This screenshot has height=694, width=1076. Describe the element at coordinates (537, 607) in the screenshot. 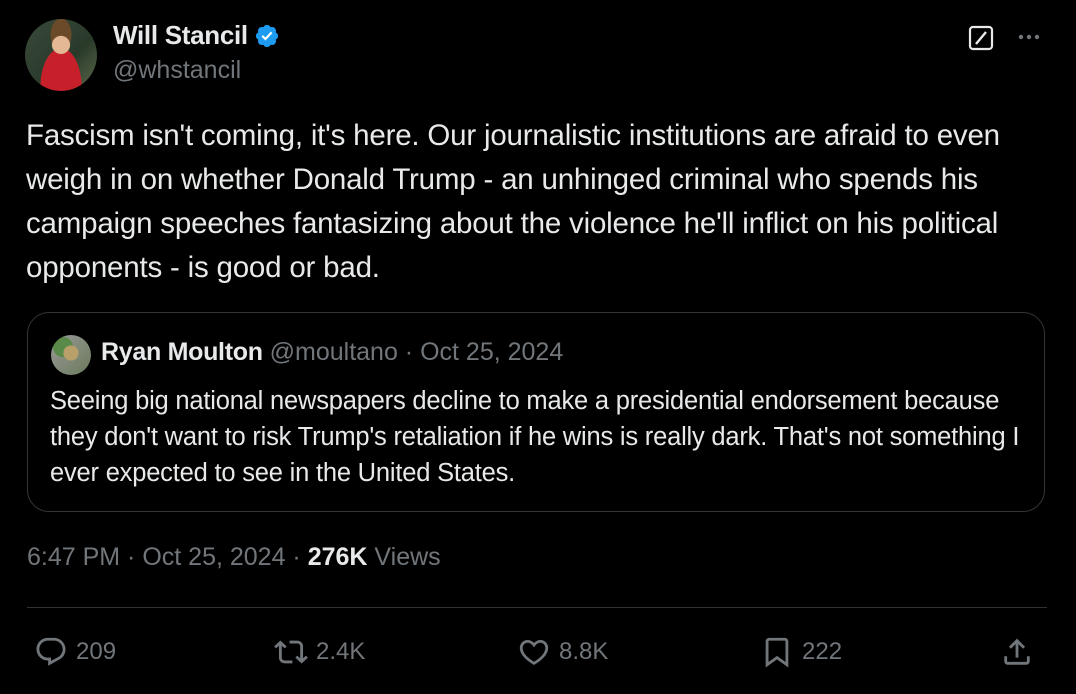

I see `divider` at that location.